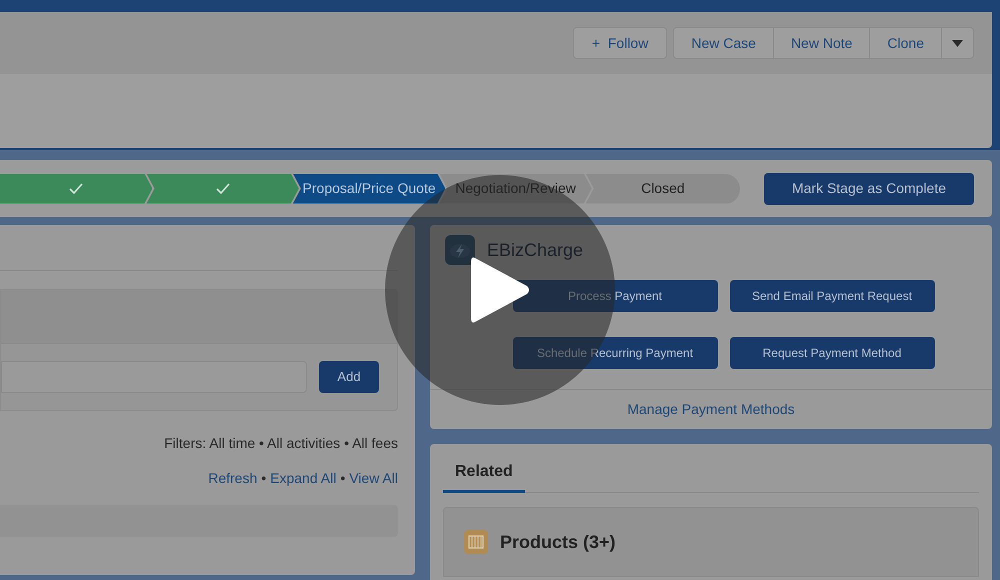 Image resolution: width=1000 pixels, height=580 pixels. I want to click on follow-button: + Follow, so click(620, 43).